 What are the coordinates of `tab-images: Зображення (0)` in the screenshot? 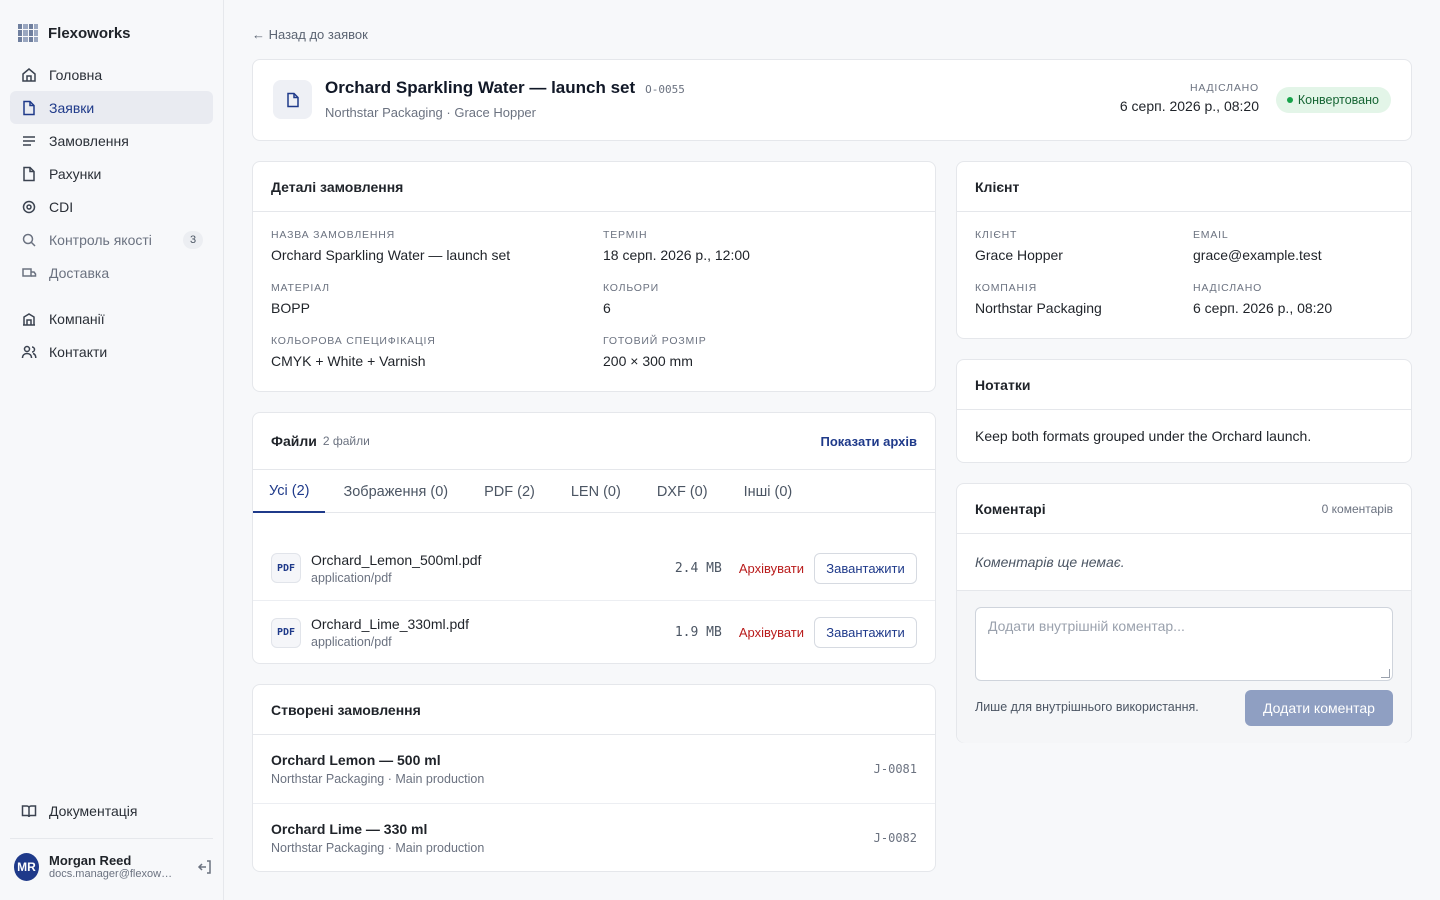 It's located at (395, 491).